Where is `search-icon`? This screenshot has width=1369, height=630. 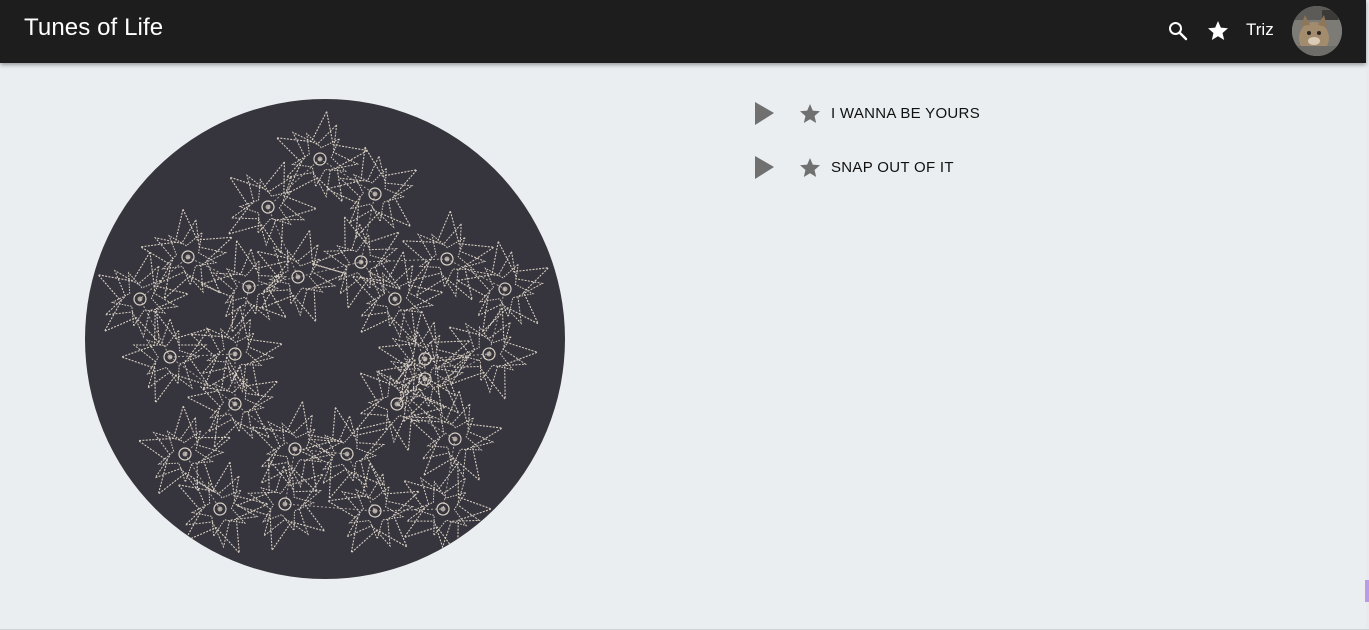 search-icon is located at coordinates (1178, 31).